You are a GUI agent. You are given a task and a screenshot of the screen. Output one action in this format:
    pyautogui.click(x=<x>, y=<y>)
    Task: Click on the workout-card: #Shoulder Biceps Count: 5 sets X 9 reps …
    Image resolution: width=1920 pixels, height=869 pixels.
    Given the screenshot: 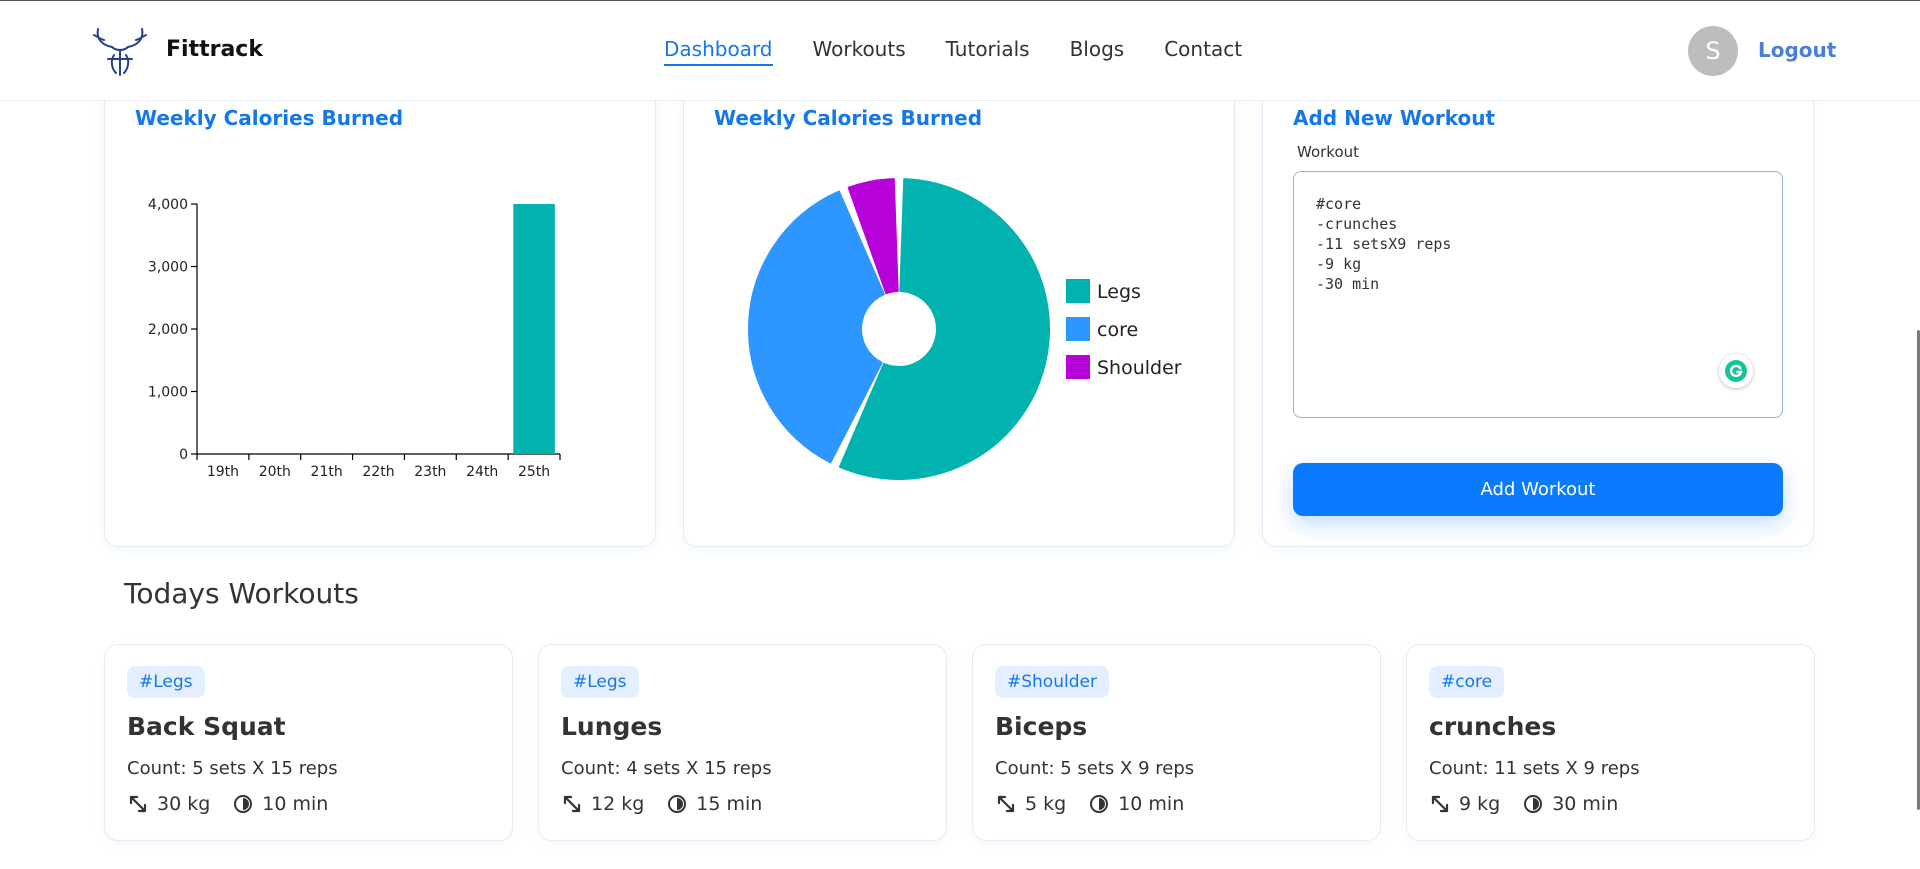 What is the action you would take?
    pyautogui.click(x=1176, y=742)
    